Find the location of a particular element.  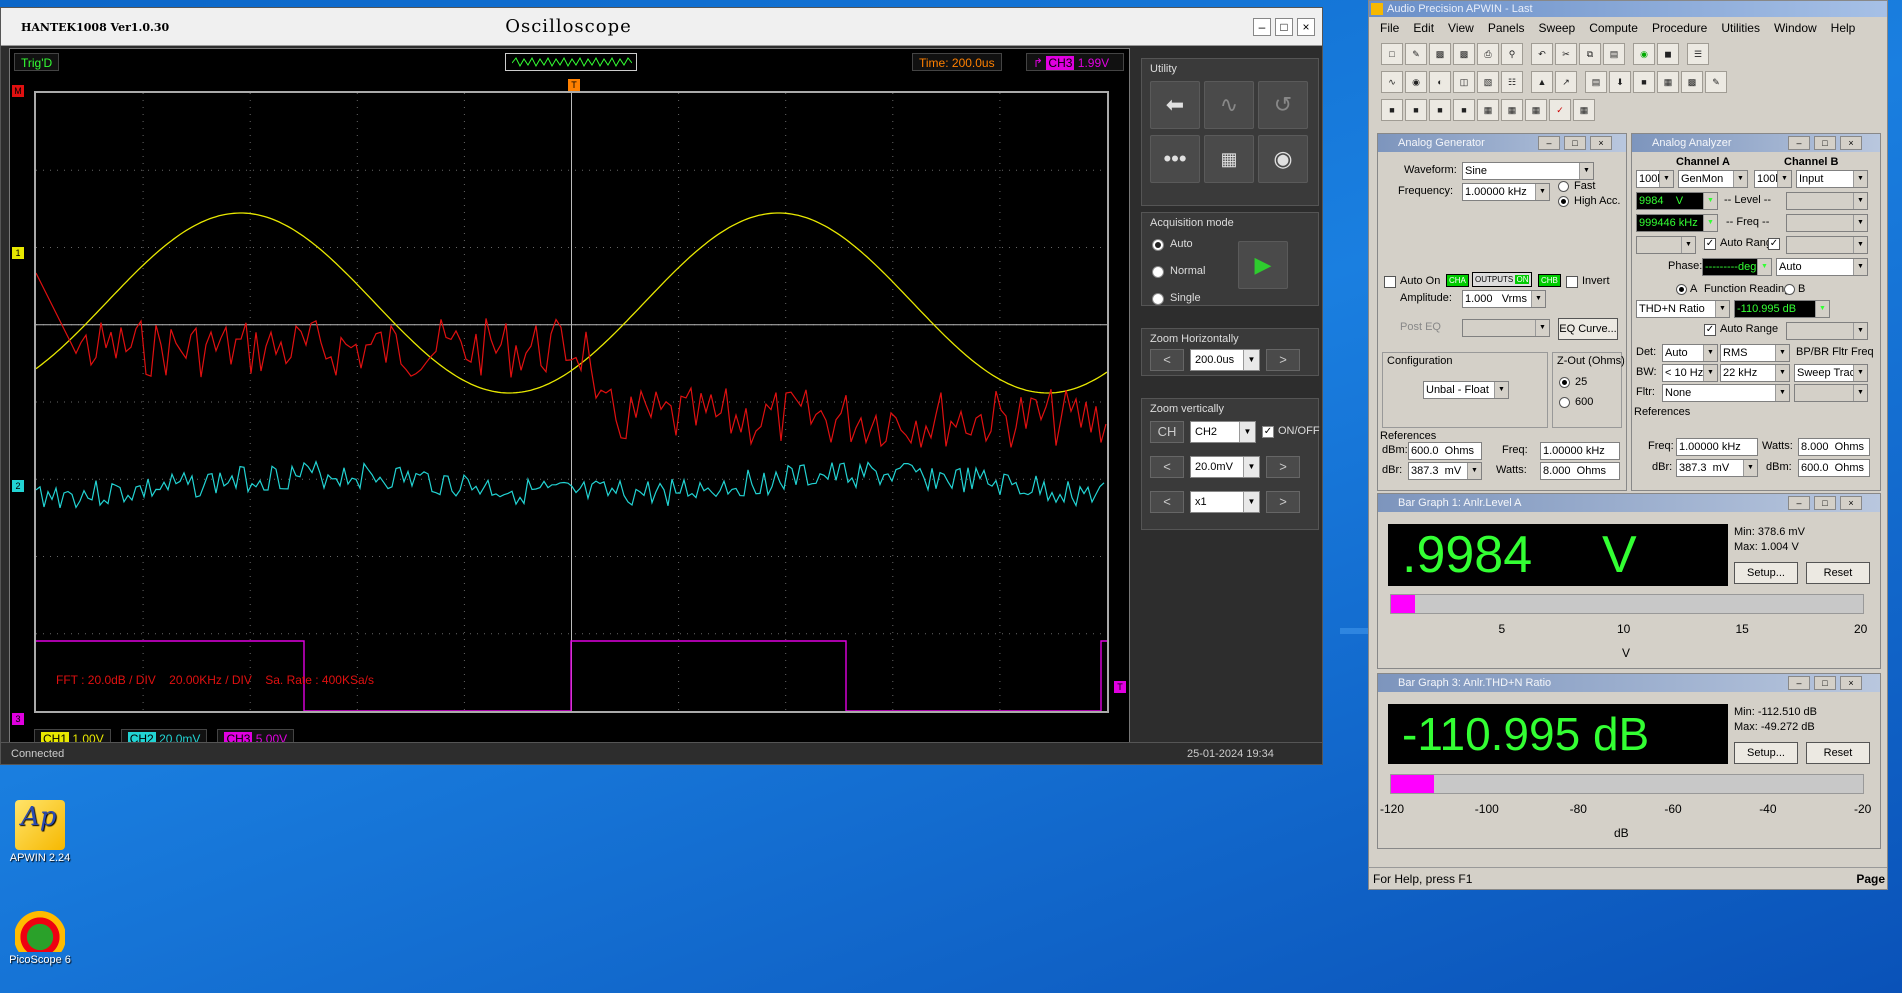

phase-mode-select: Auto ▼ is located at coordinates (1822, 267).